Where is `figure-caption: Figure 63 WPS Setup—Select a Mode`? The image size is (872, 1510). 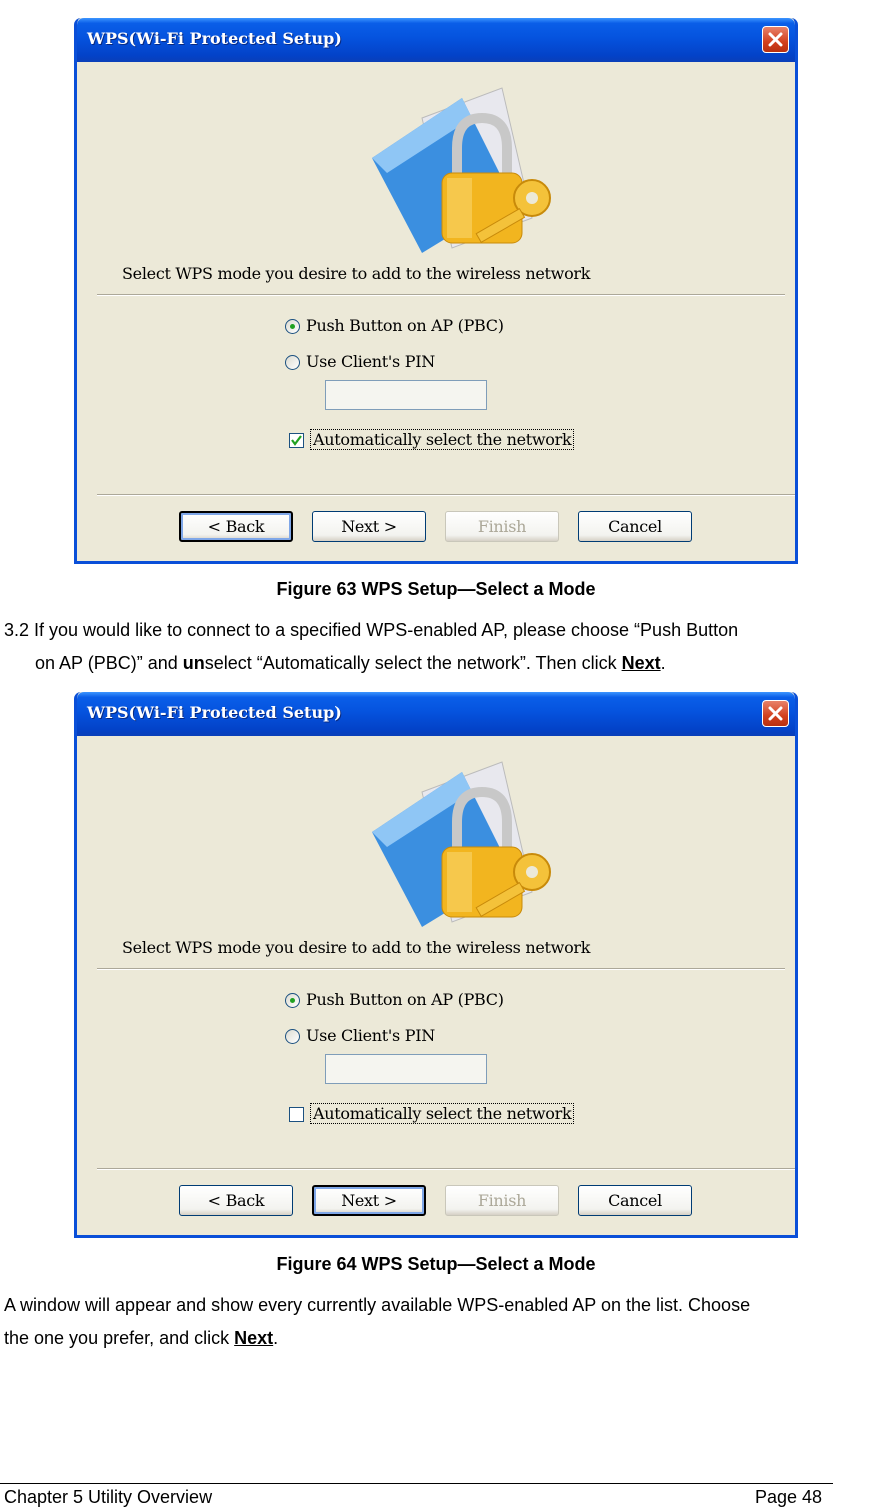
figure-caption: Figure 63 WPS Setup—Select a Mode is located at coordinates (436, 589).